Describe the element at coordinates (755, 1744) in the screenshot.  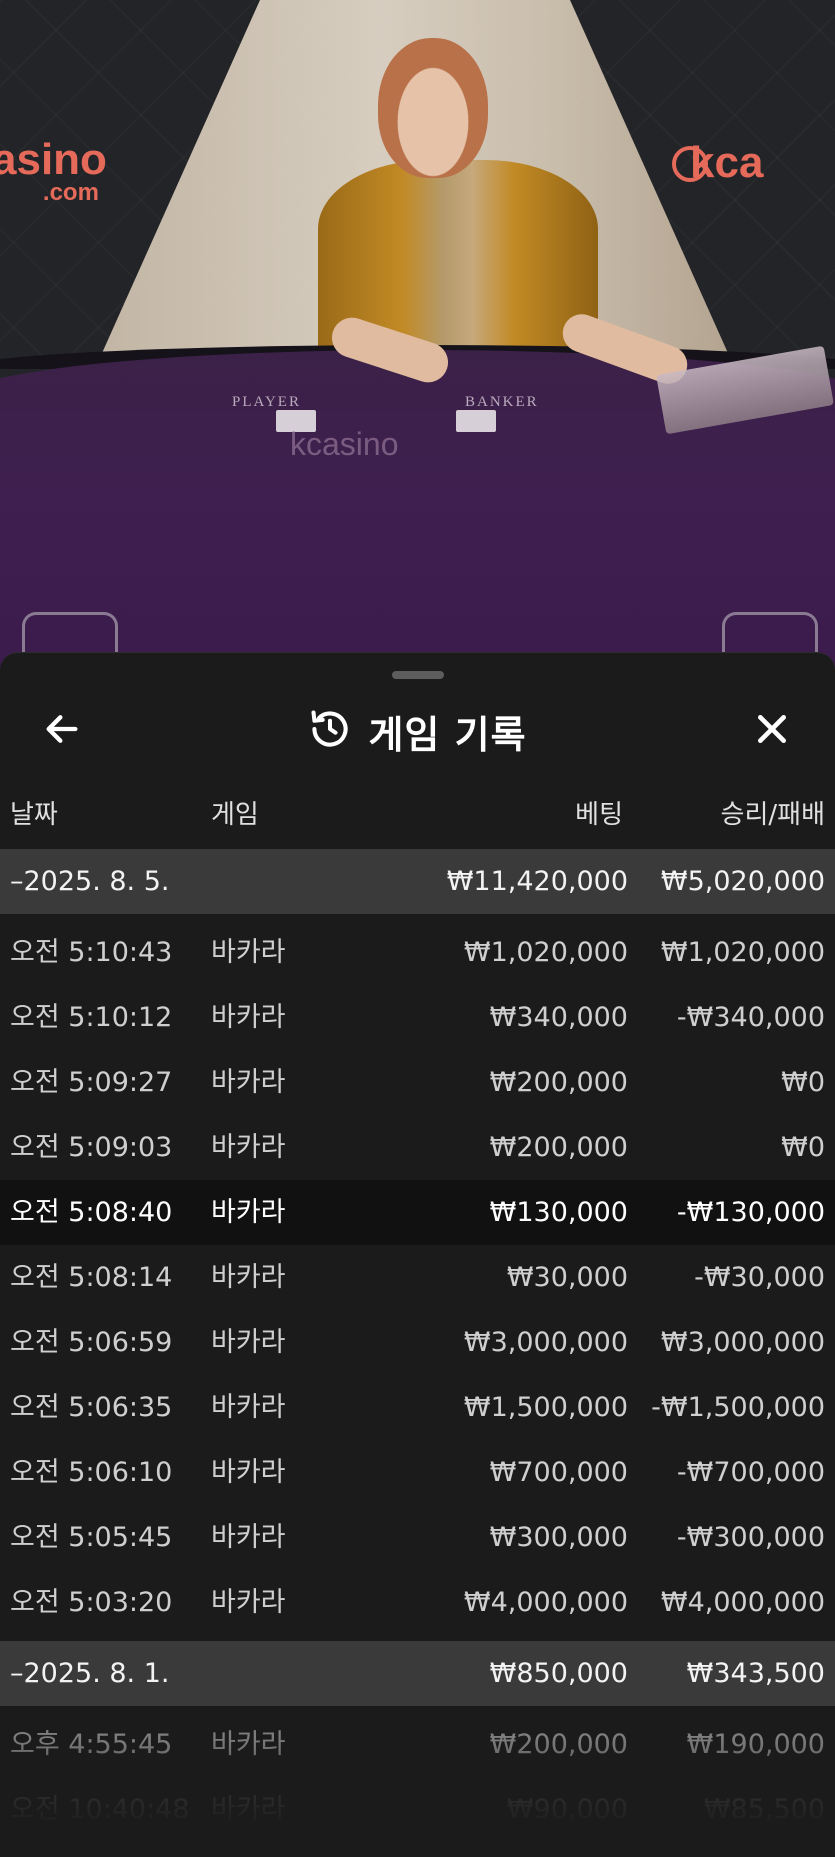
I see `row-result: ₩190,000` at that location.